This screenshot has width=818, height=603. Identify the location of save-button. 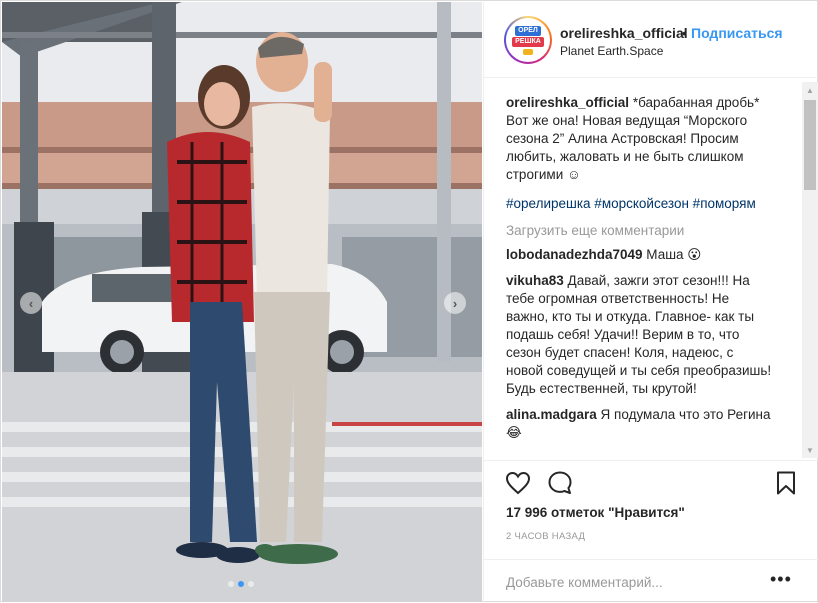
(786, 483).